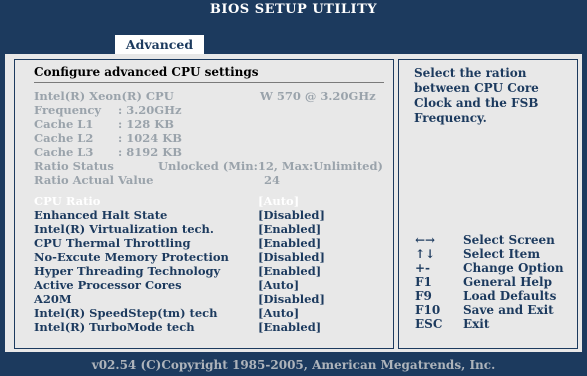 The image size is (587, 376). Describe the element at coordinates (502, 254) in the screenshot. I see `key-desc: Select Item` at that location.